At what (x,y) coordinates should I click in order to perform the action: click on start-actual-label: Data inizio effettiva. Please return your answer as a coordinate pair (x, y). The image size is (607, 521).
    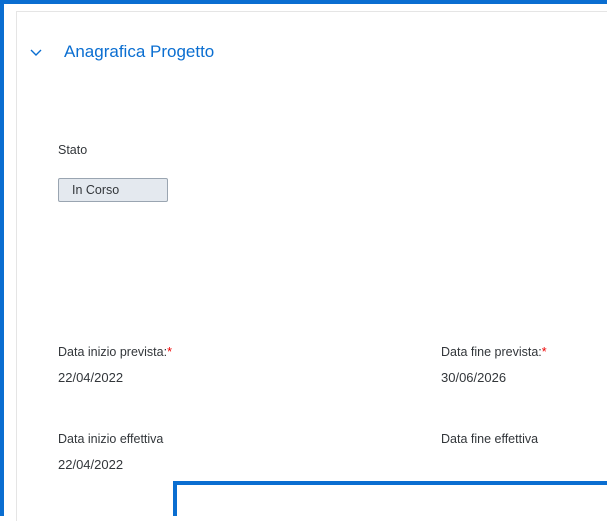
    Looking at the image, I should click on (111, 439).